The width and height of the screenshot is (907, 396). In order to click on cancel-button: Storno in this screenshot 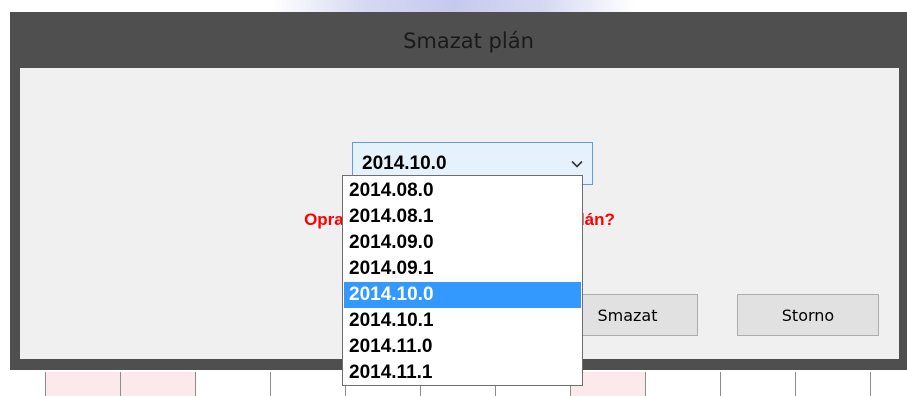, I will do `click(808, 315)`.